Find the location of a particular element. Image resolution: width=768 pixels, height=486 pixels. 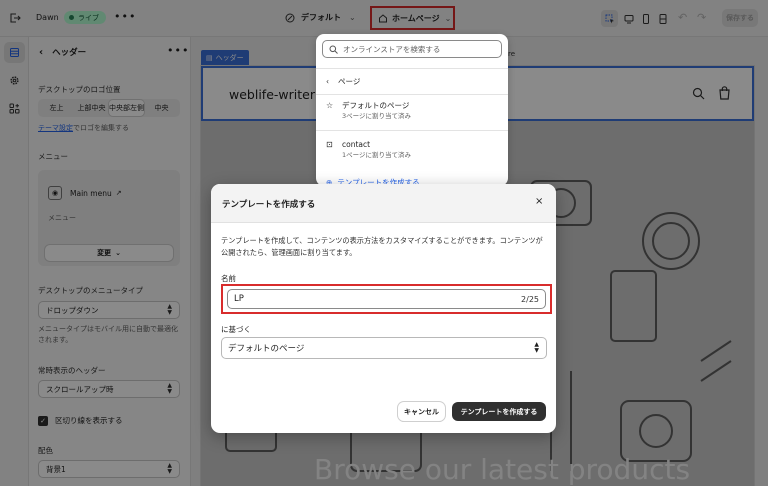

dropdown-section-header: ‹ ページ is located at coordinates (343, 81).